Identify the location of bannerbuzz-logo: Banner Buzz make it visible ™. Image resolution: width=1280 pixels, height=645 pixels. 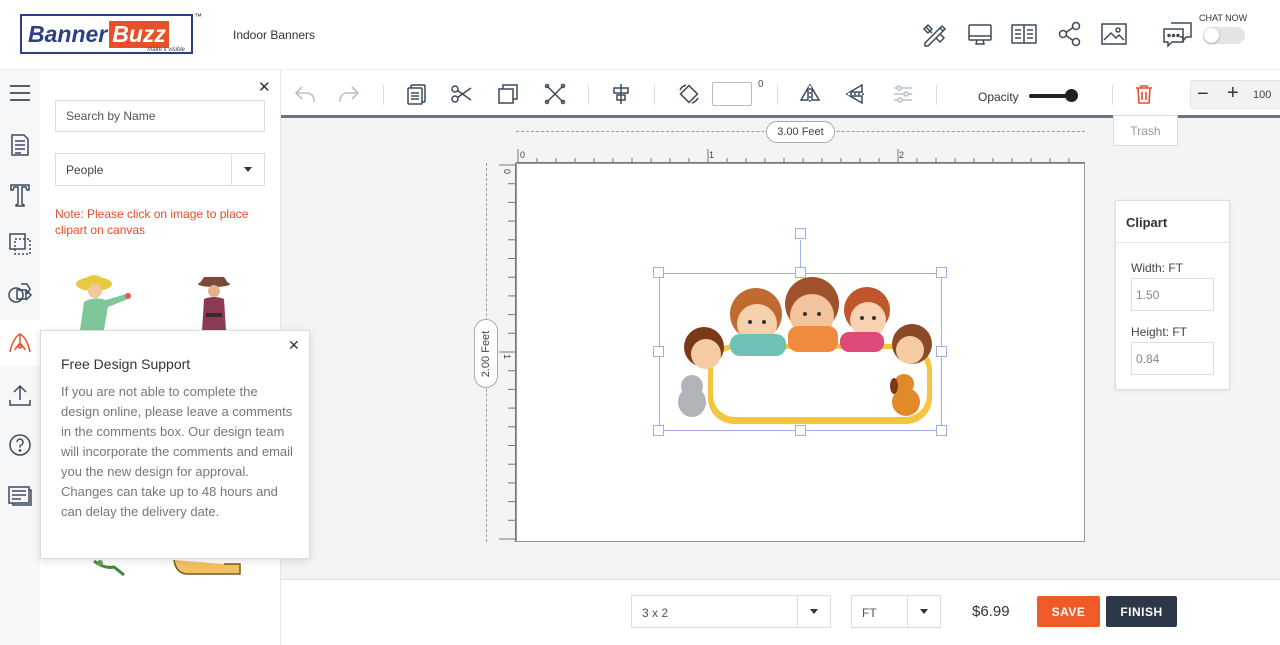
(111, 33).